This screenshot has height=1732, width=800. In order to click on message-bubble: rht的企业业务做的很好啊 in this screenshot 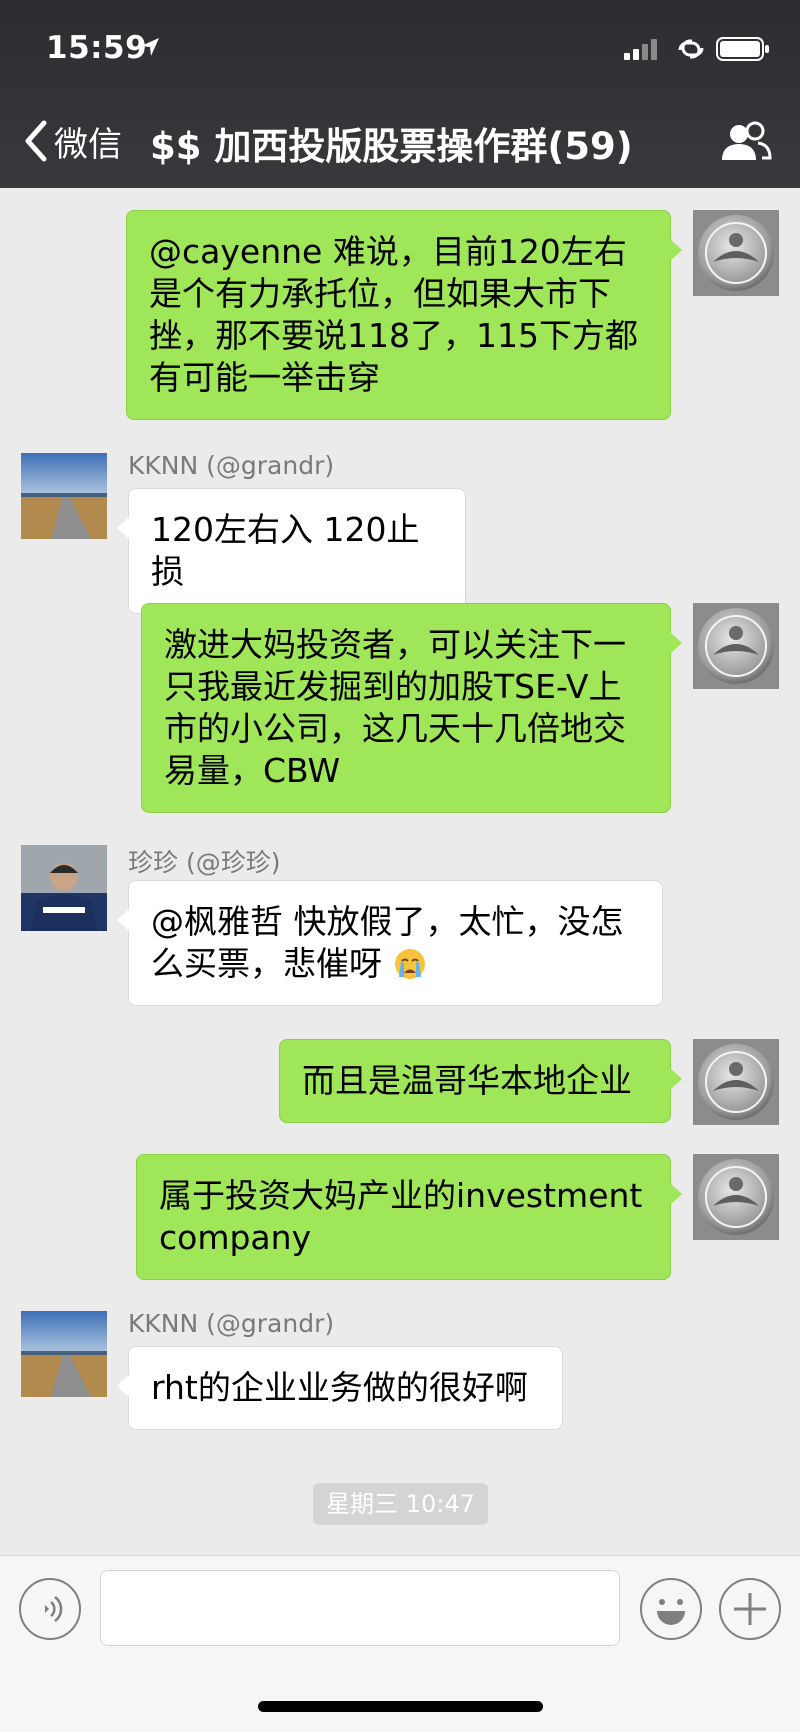, I will do `click(340, 1388)`.